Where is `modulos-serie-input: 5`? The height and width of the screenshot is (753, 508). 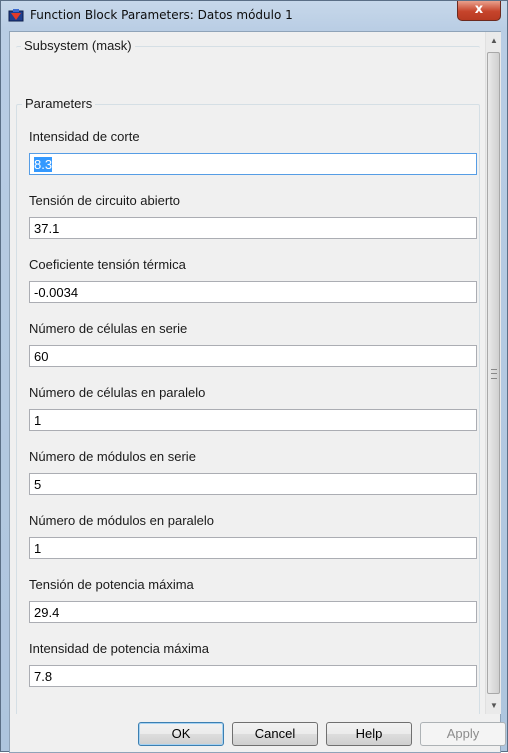
modulos-serie-input: 5 is located at coordinates (253, 484).